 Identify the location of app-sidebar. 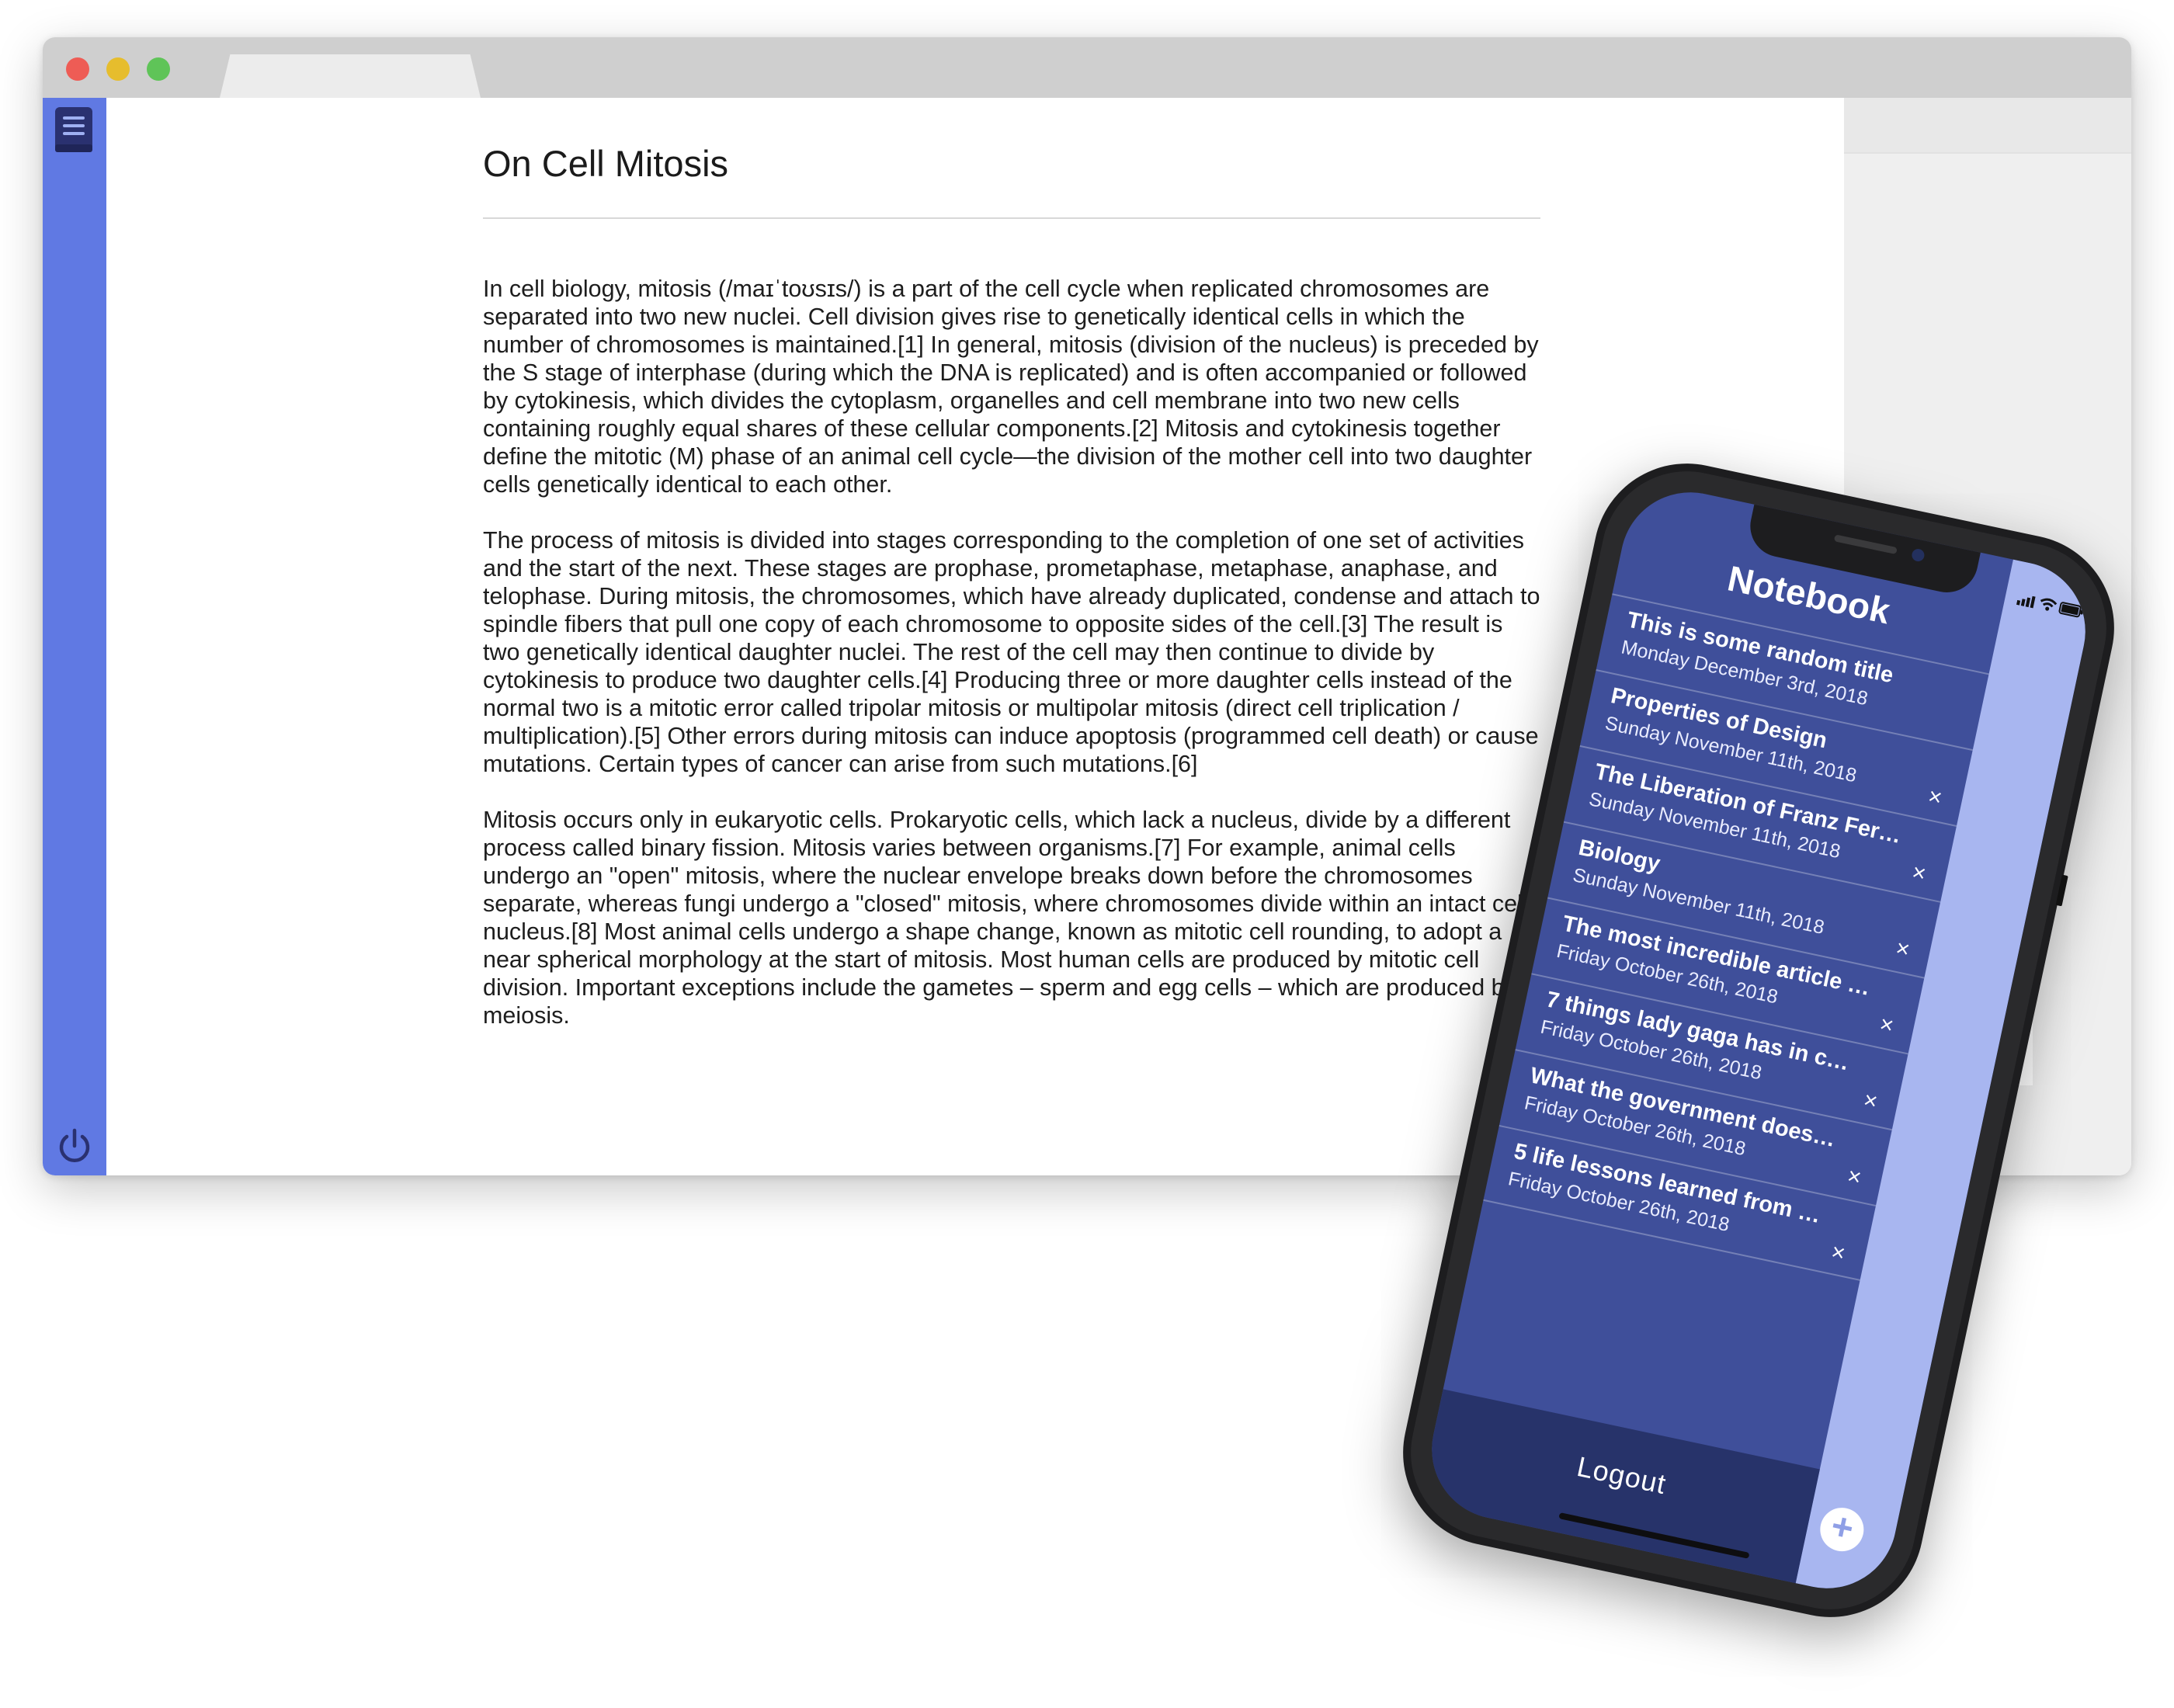
(75, 636).